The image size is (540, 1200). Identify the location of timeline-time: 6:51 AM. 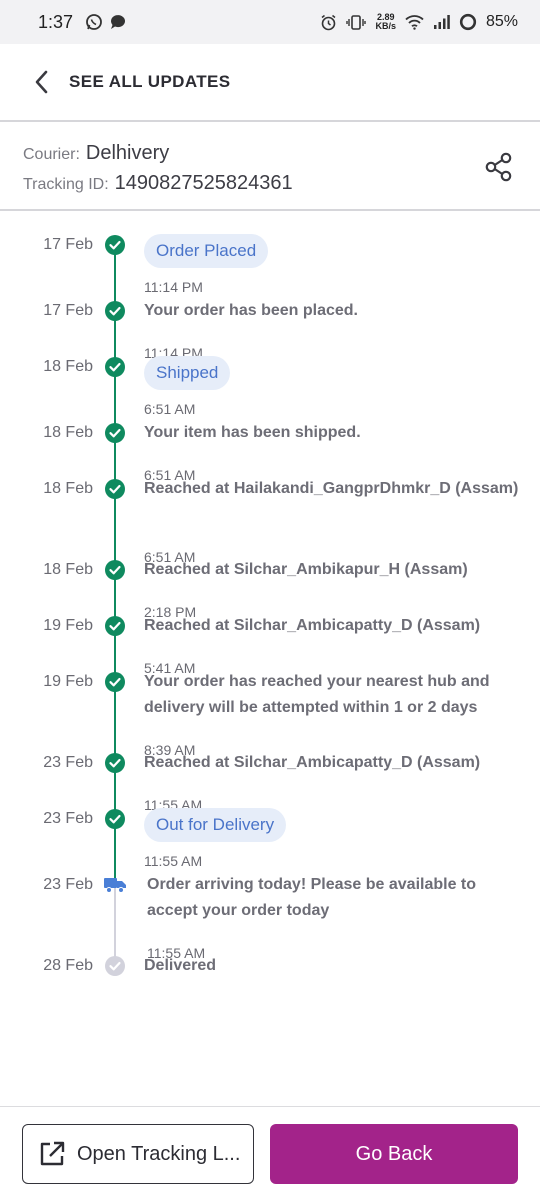
(170, 409).